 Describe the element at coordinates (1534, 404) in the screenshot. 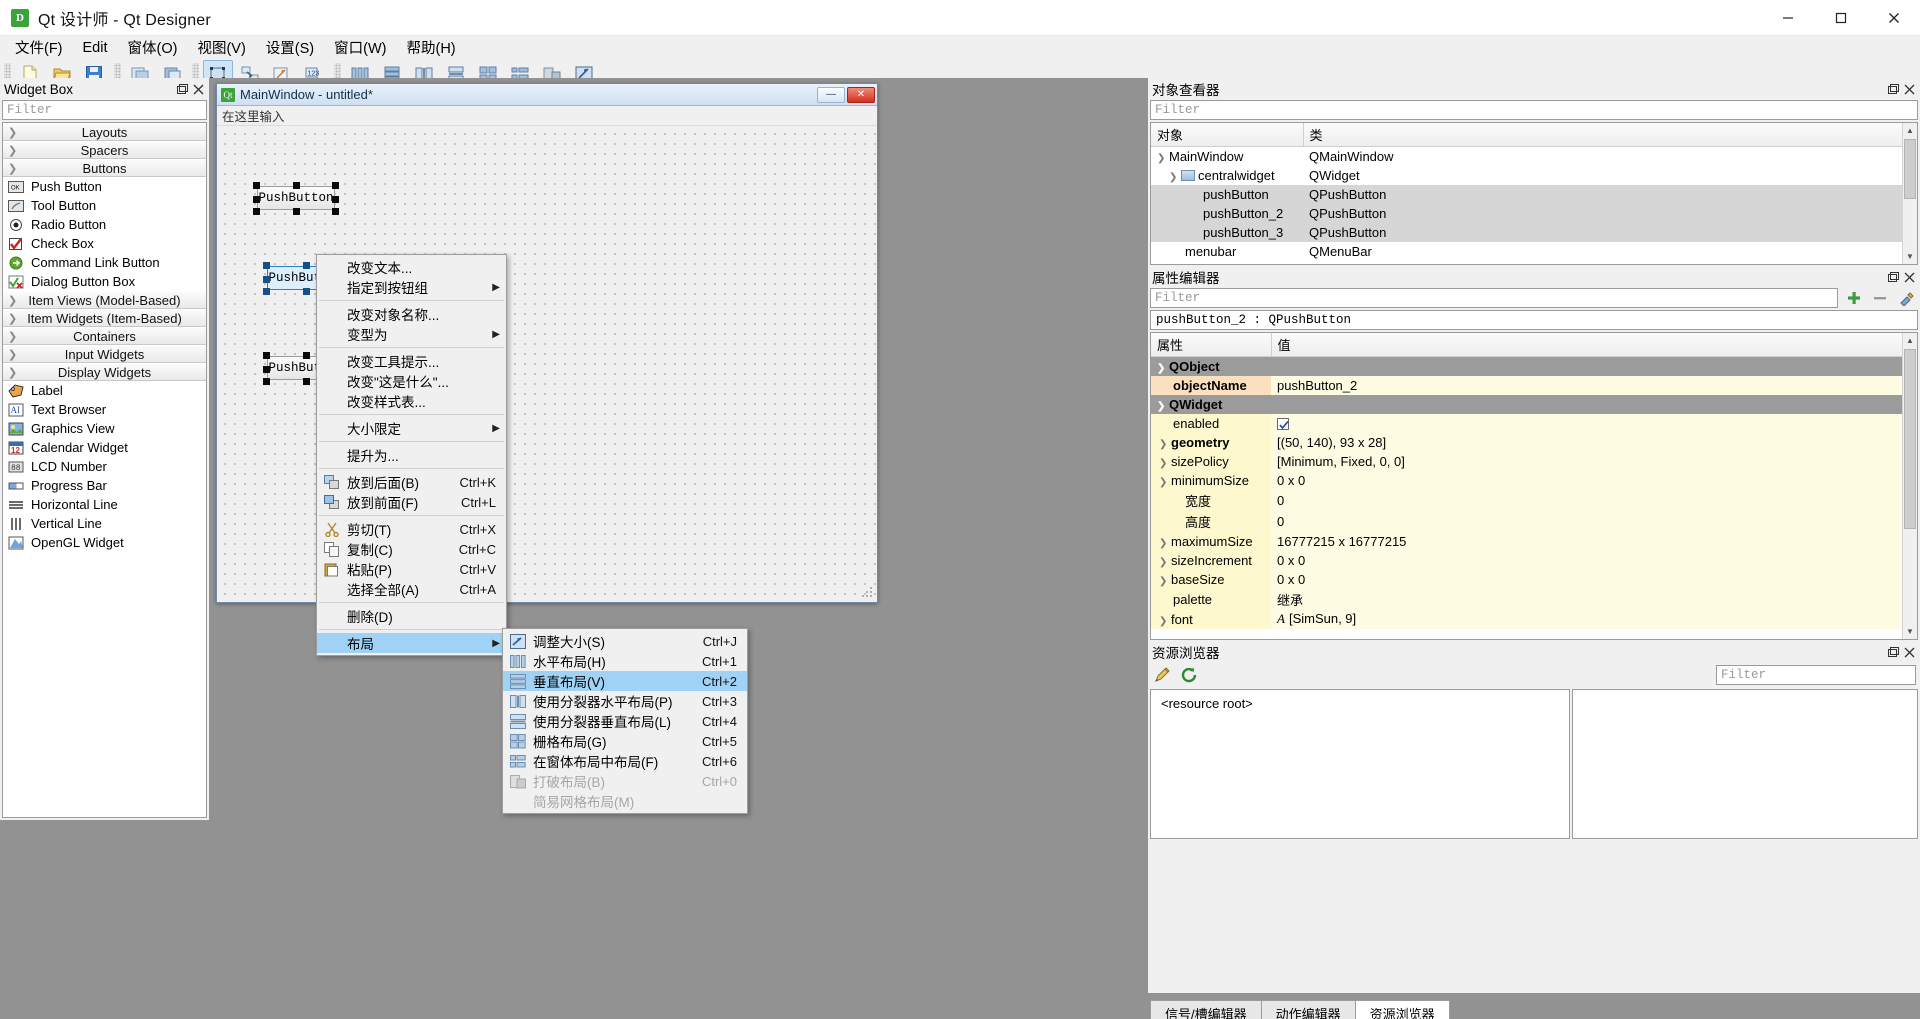

I see `property-group-qwidget: ❯ QWidget` at that location.